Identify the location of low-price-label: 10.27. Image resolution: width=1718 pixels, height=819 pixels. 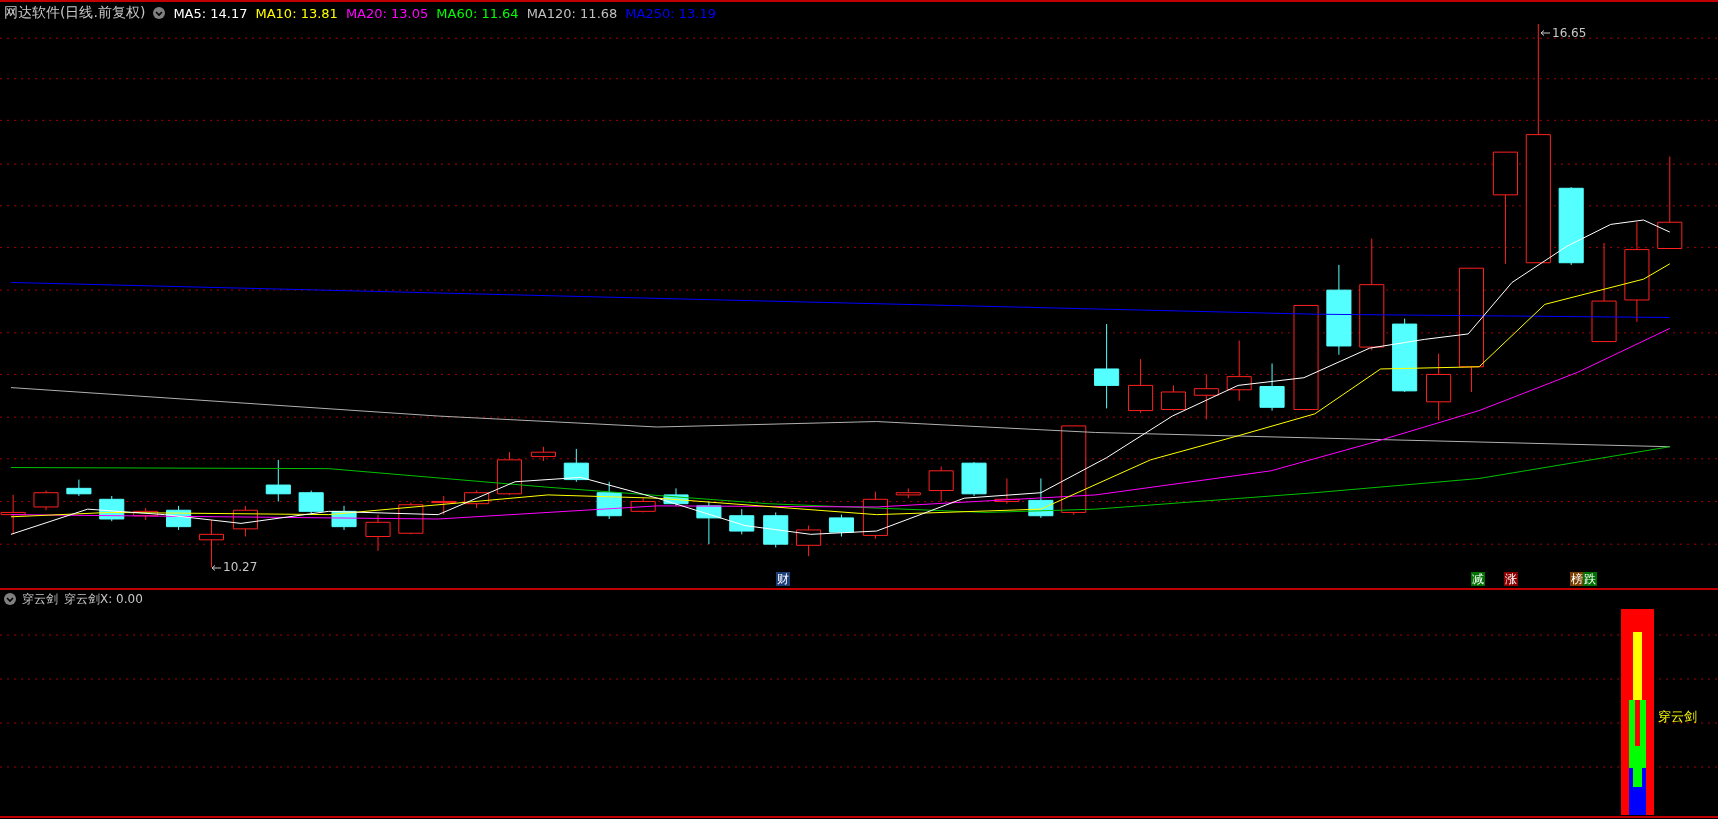
(240, 567).